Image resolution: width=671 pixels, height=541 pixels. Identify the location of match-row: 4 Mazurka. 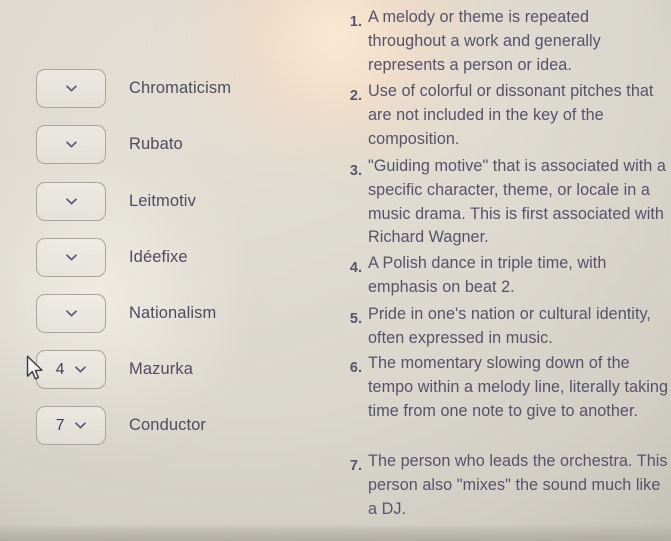
(114, 369).